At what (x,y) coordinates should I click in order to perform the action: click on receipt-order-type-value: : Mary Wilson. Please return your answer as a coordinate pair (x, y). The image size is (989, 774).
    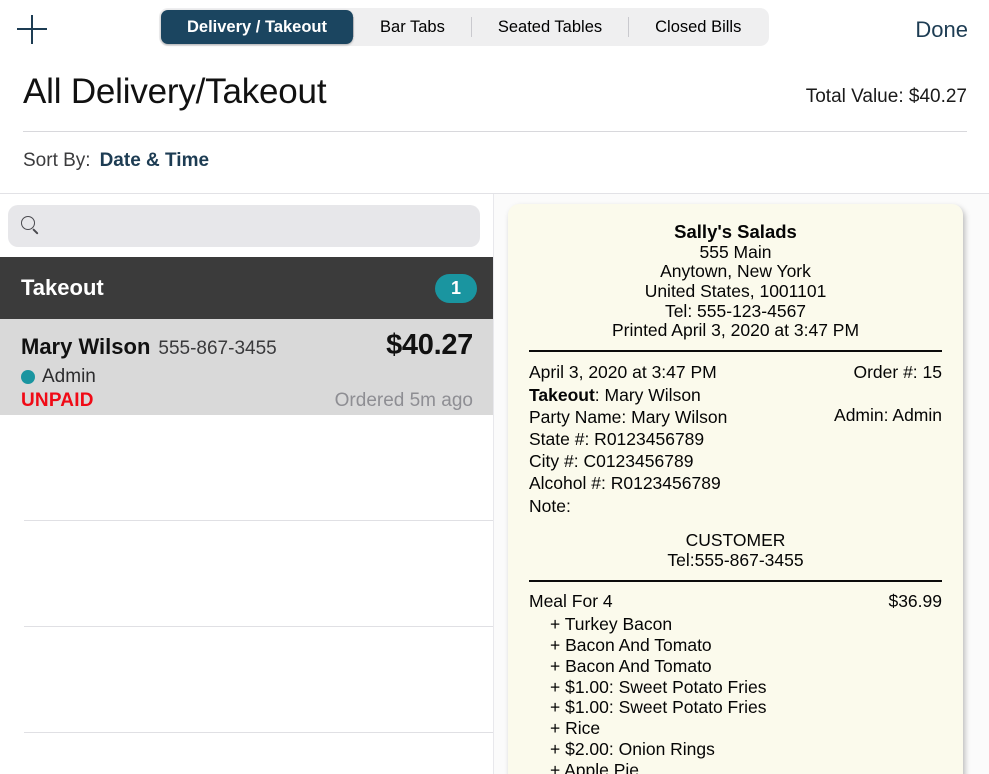
    Looking at the image, I should click on (647, 394).